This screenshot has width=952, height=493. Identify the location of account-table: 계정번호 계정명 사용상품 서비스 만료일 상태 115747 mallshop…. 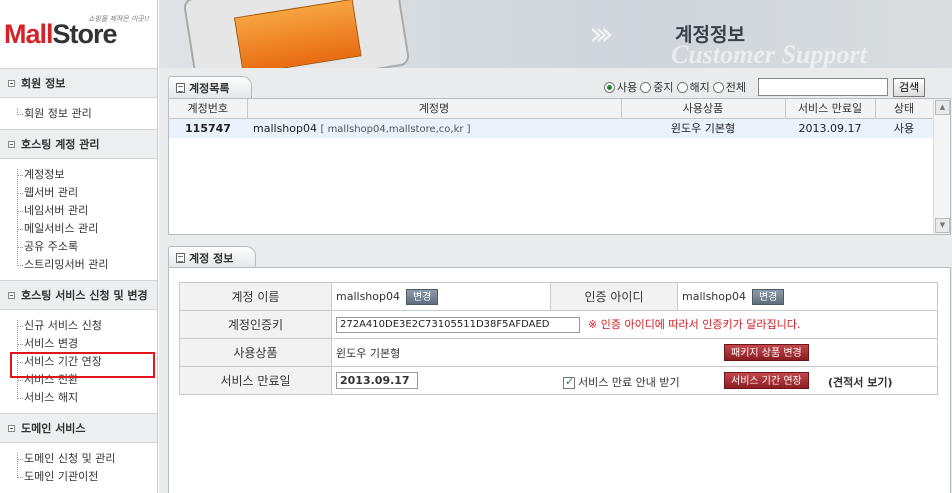
(551, 118).